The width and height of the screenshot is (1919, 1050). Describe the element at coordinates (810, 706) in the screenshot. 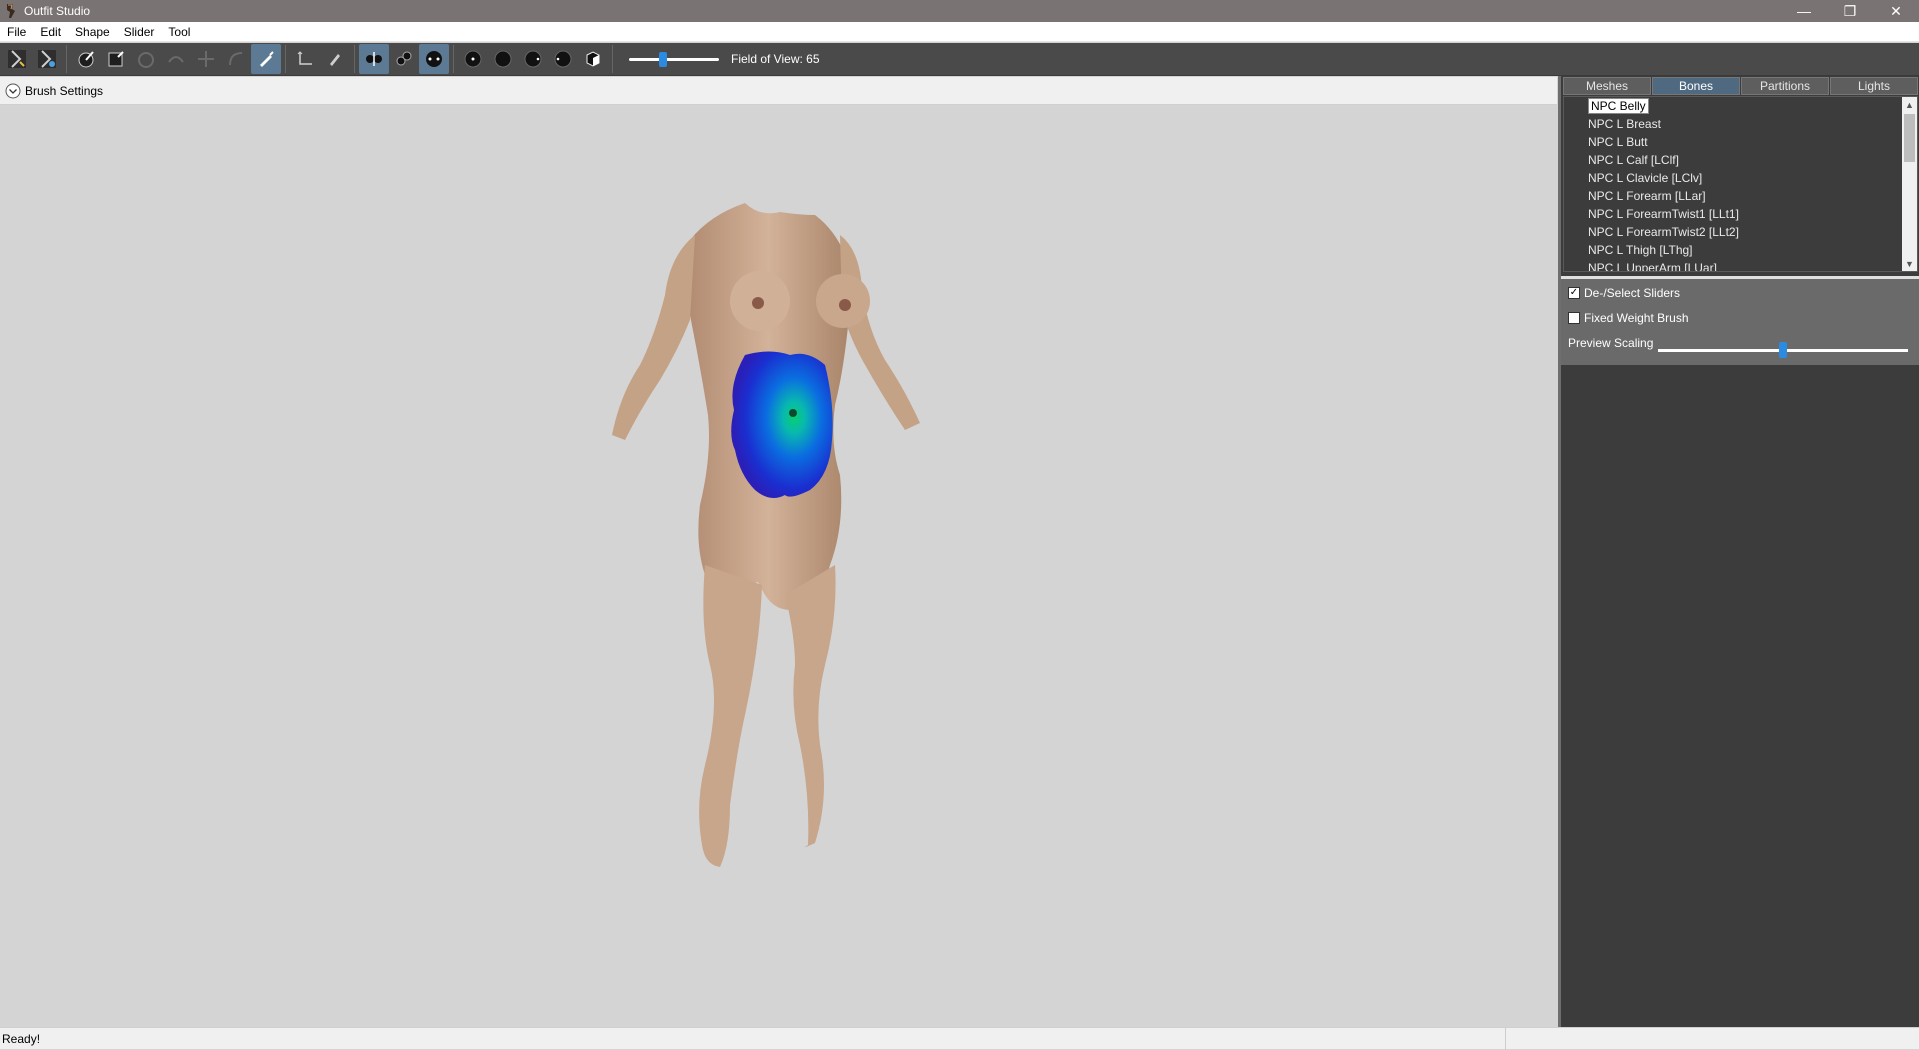

I see `right-leg-mesh` at that location.